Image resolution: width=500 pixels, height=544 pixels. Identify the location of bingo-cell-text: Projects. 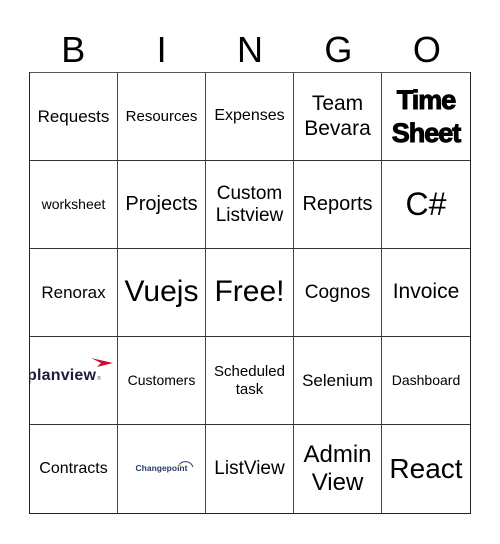
(161, 204).